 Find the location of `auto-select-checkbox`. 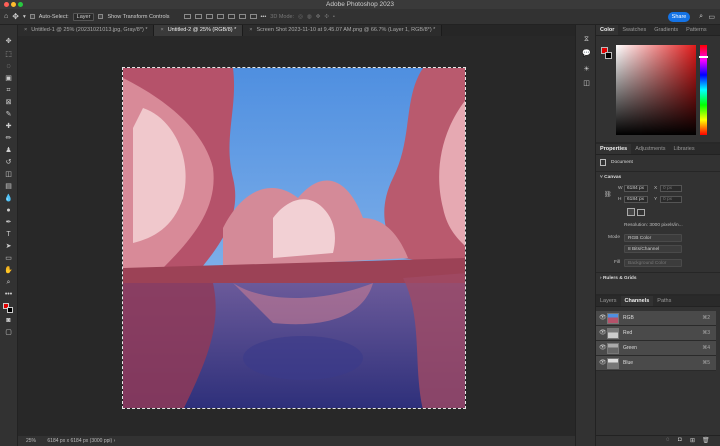

auto-select-checkbox is located at coordinates (32, 16).